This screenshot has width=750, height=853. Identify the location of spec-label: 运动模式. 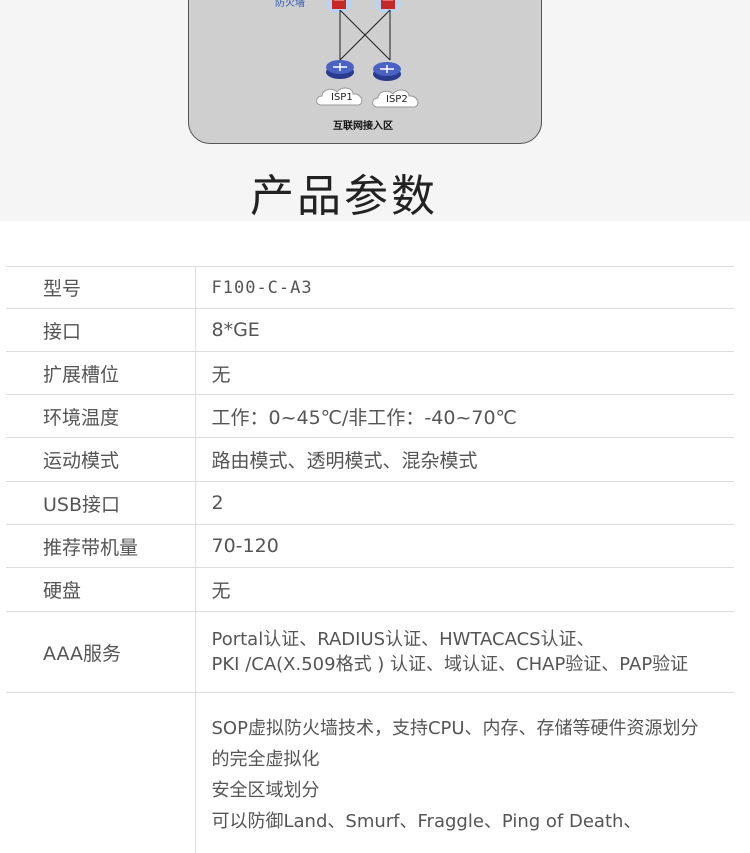
(101, 459).